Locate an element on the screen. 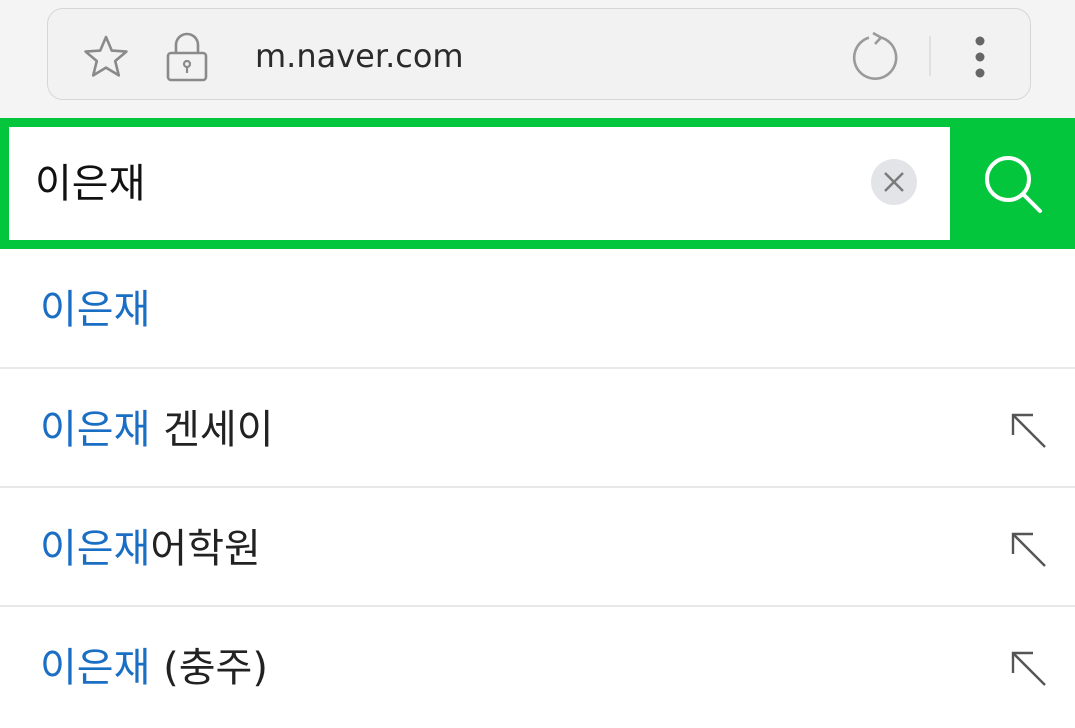  search-button is located at coordinates (1012, 183).